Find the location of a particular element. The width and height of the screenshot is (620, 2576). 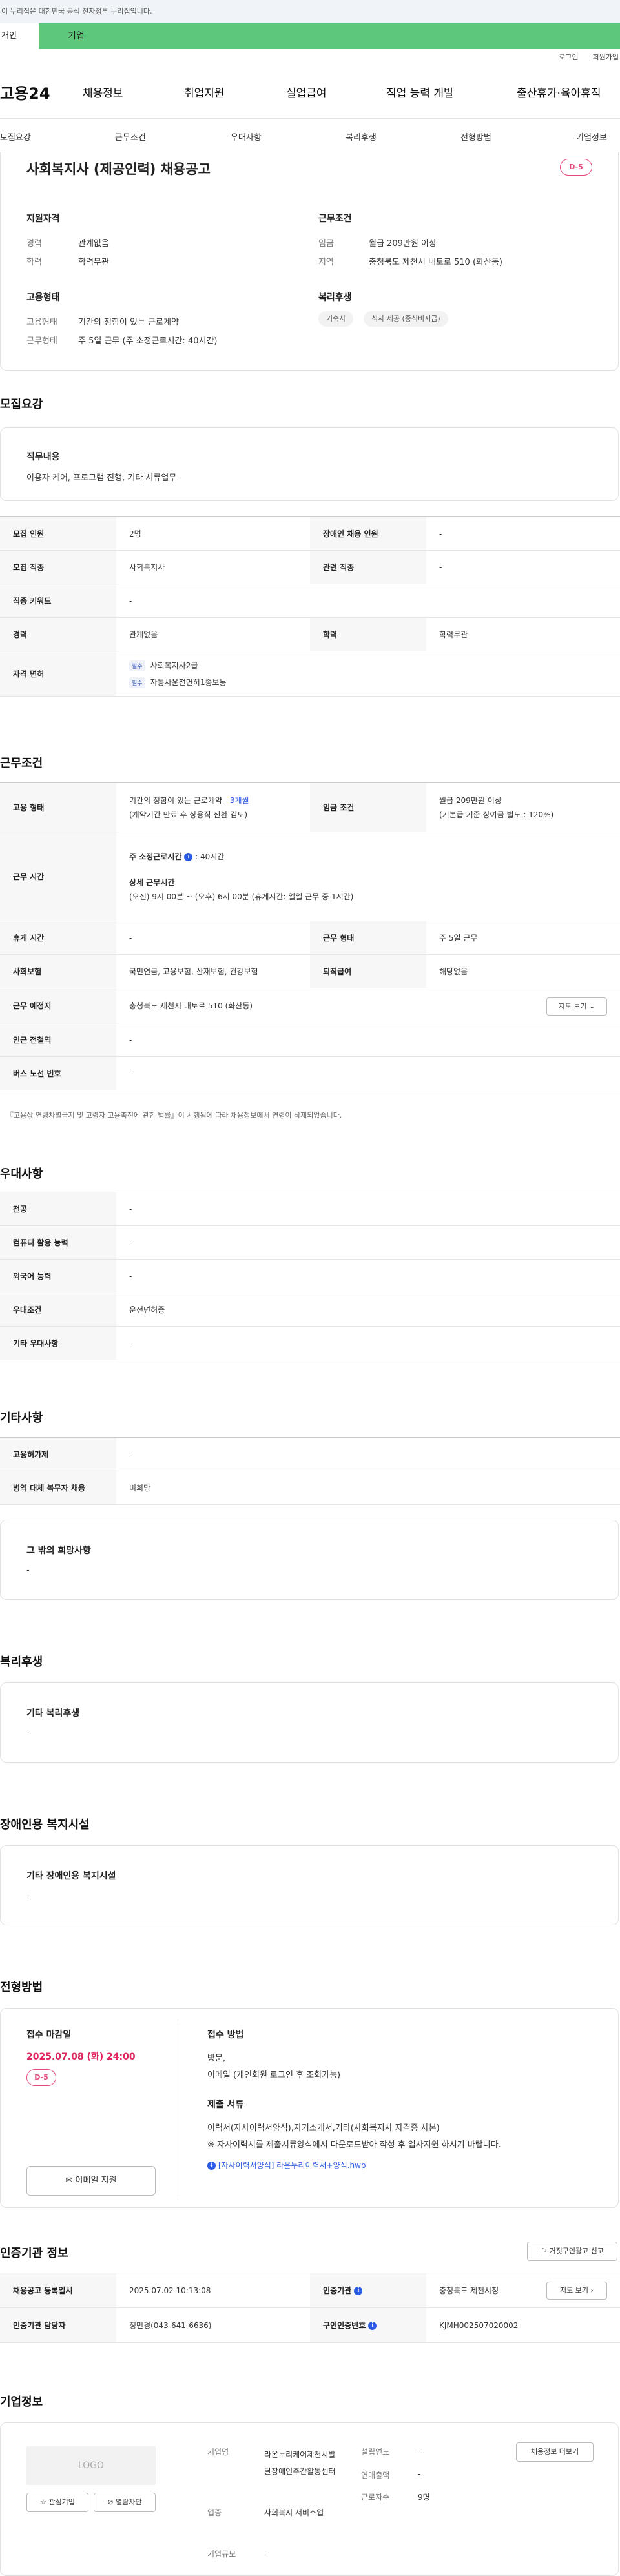

global-nav: 고용24 채용정보 취업지원 실업급여 직업 능력 개발 출산휴가·육아휴직 is located at coordinates (310, 93).